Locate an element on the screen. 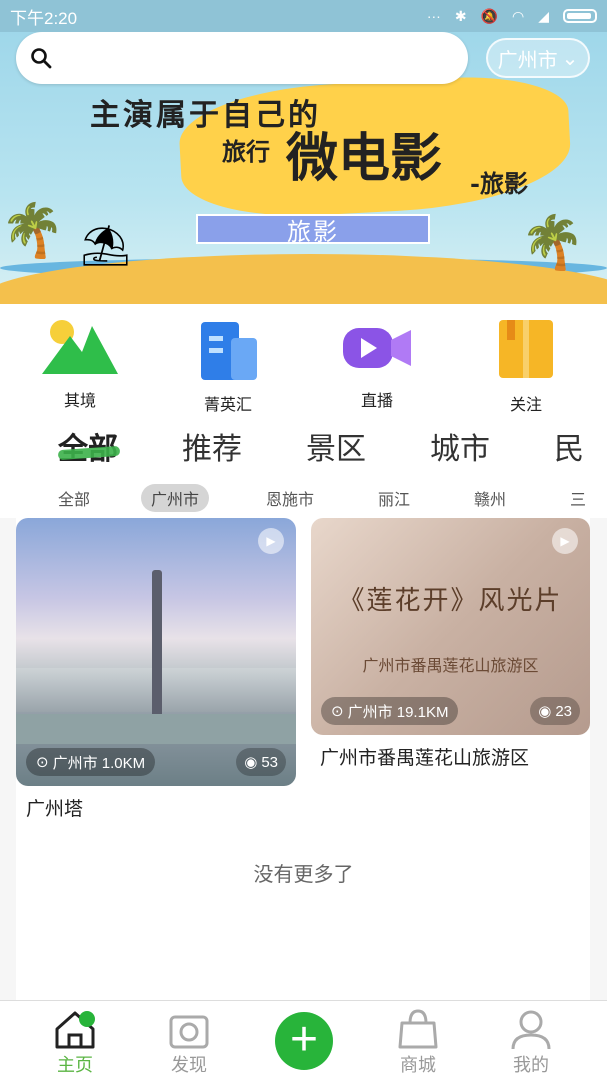 The height and width of the screenshot is (1081, 607). plus-icon: + is located at coordinates (304, 1039).